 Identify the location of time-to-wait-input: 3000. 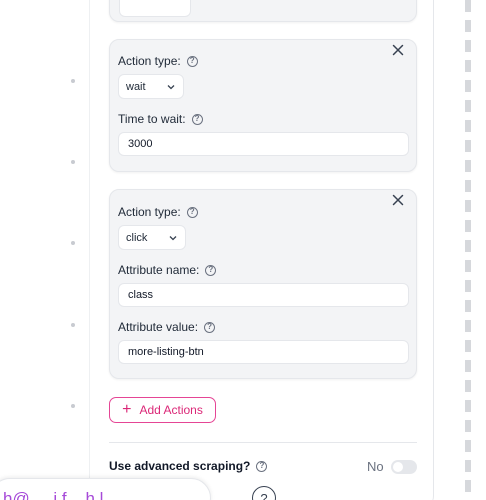
(263, 144).